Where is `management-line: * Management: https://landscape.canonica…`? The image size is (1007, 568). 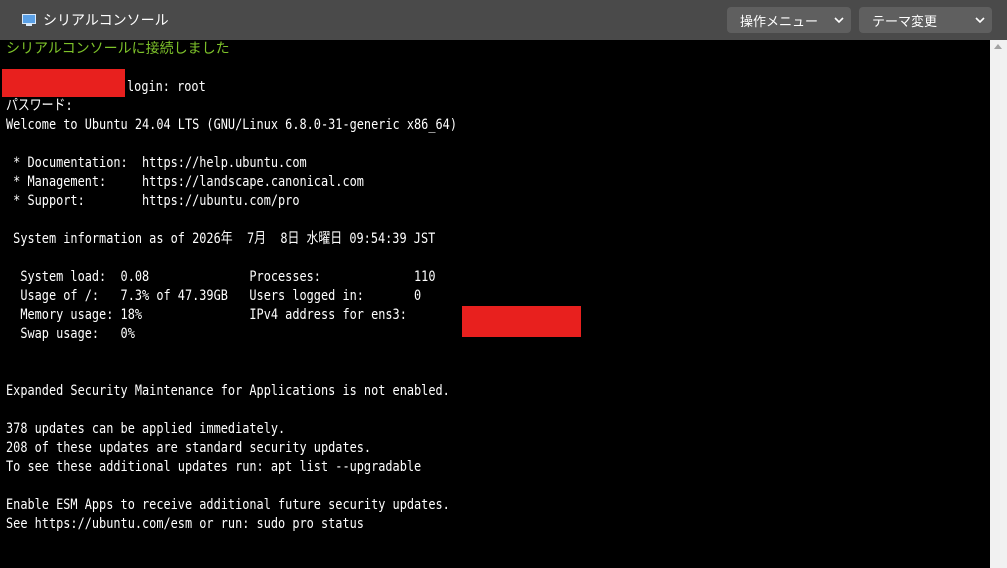 management-line: * Management: https://landscape.canonica… is located at coordinates (185, 182).